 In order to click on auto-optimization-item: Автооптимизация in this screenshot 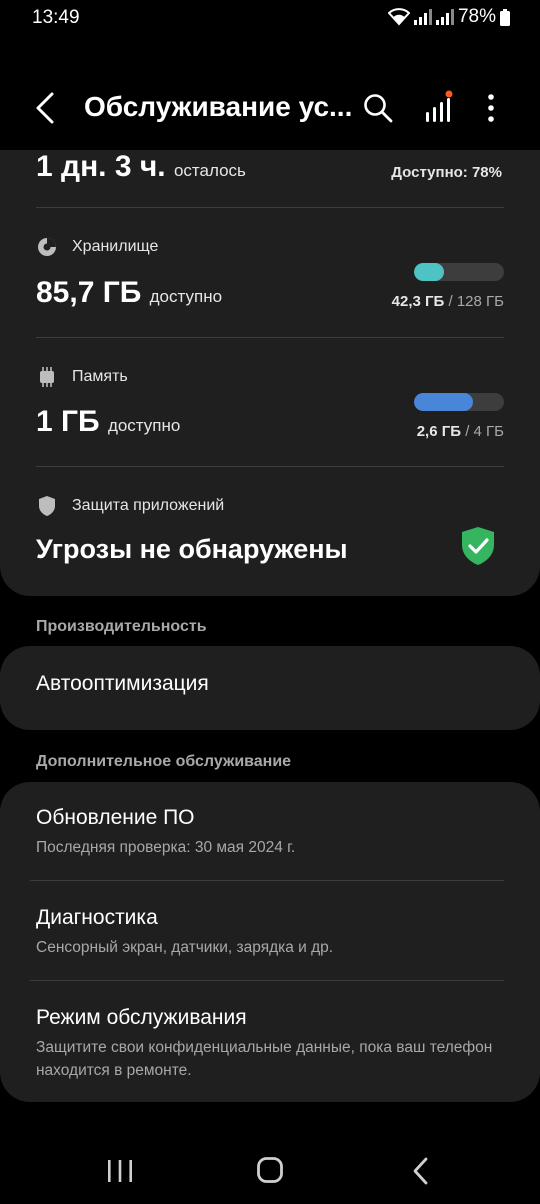, I will do `click(270, 688)`.